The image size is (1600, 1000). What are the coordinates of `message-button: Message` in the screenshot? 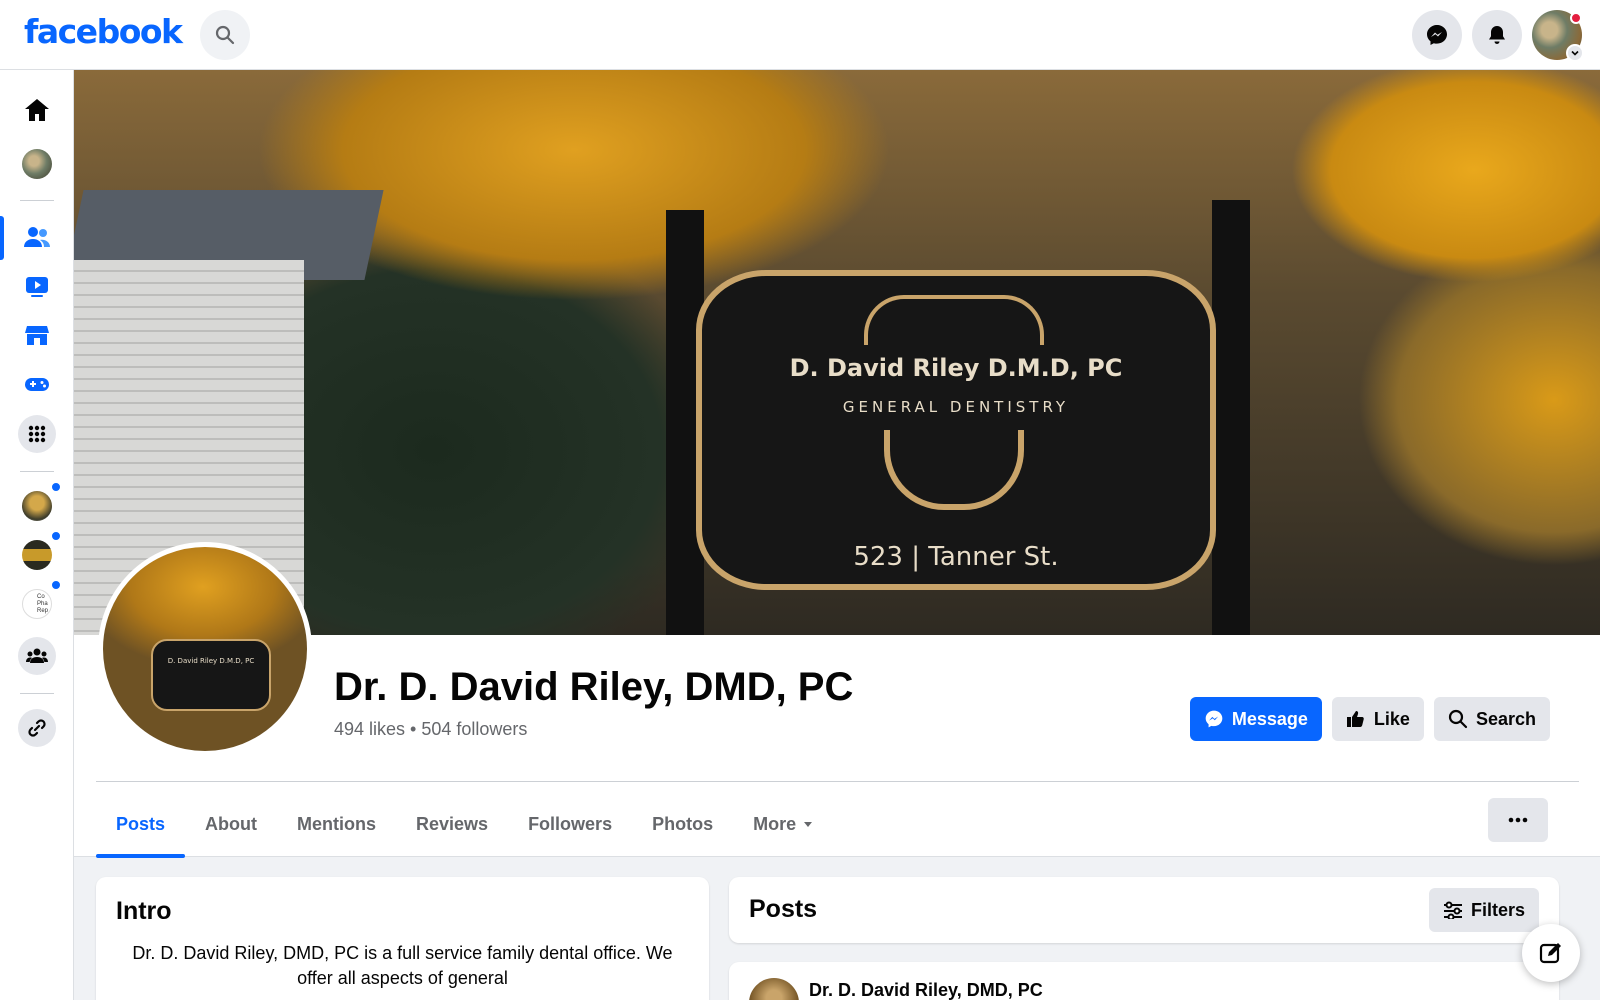 It's located at (1255, 719).